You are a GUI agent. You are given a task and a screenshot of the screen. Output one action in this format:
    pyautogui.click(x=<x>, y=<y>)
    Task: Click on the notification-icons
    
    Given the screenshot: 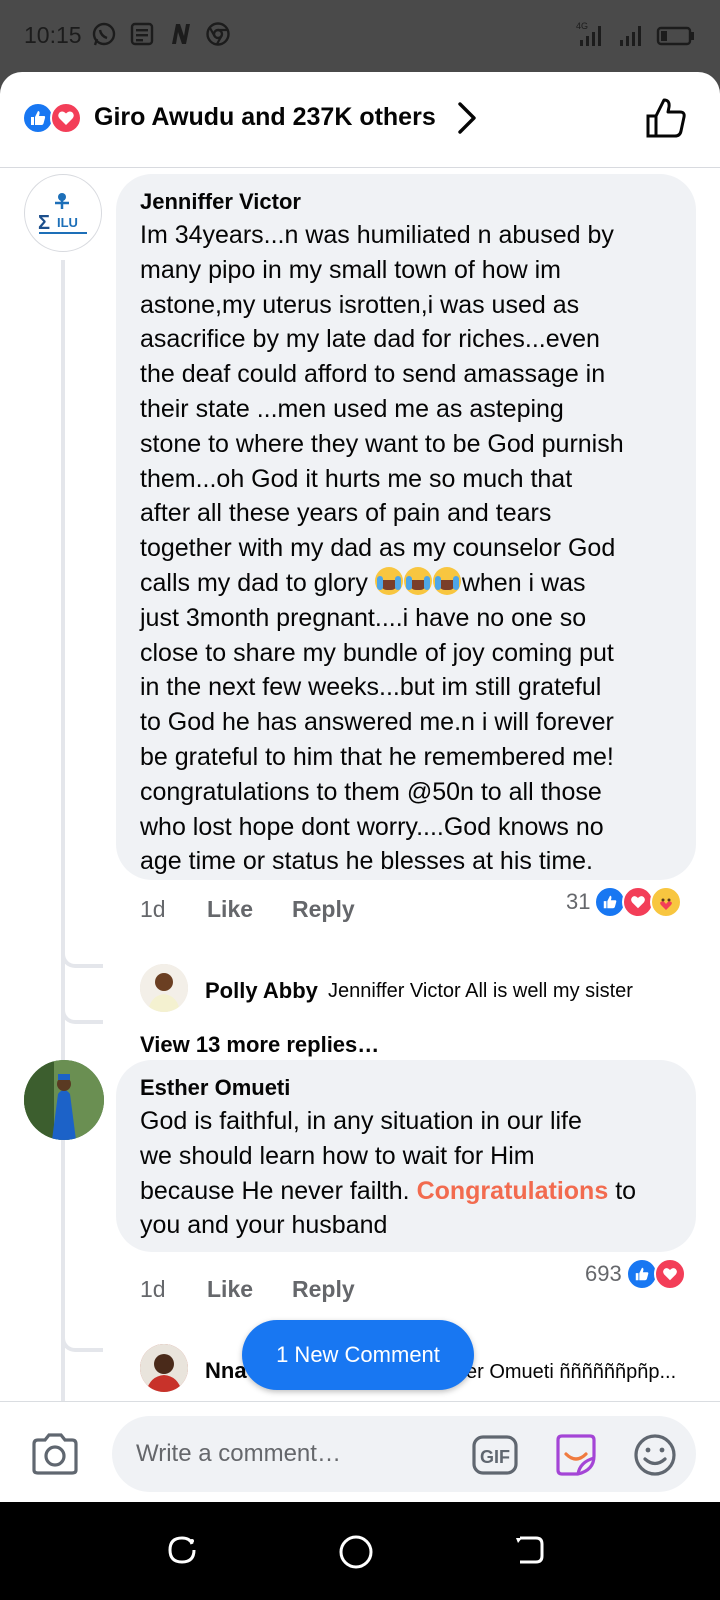 What is the action you would take?
    pyautogui.click(x=161, y=34)
    